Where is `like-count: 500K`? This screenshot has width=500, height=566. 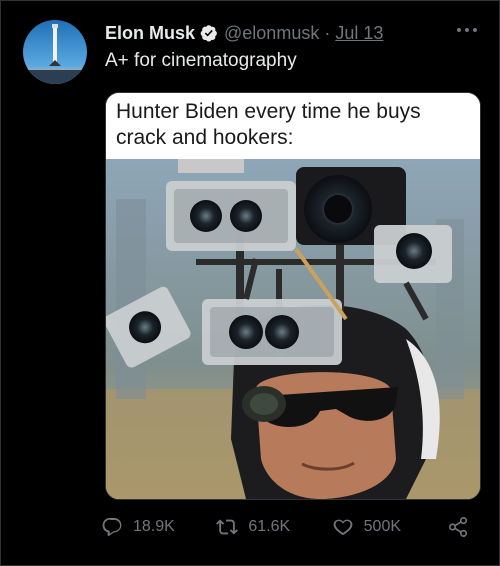
like-count: 500K is located at coordinates (382, 526).